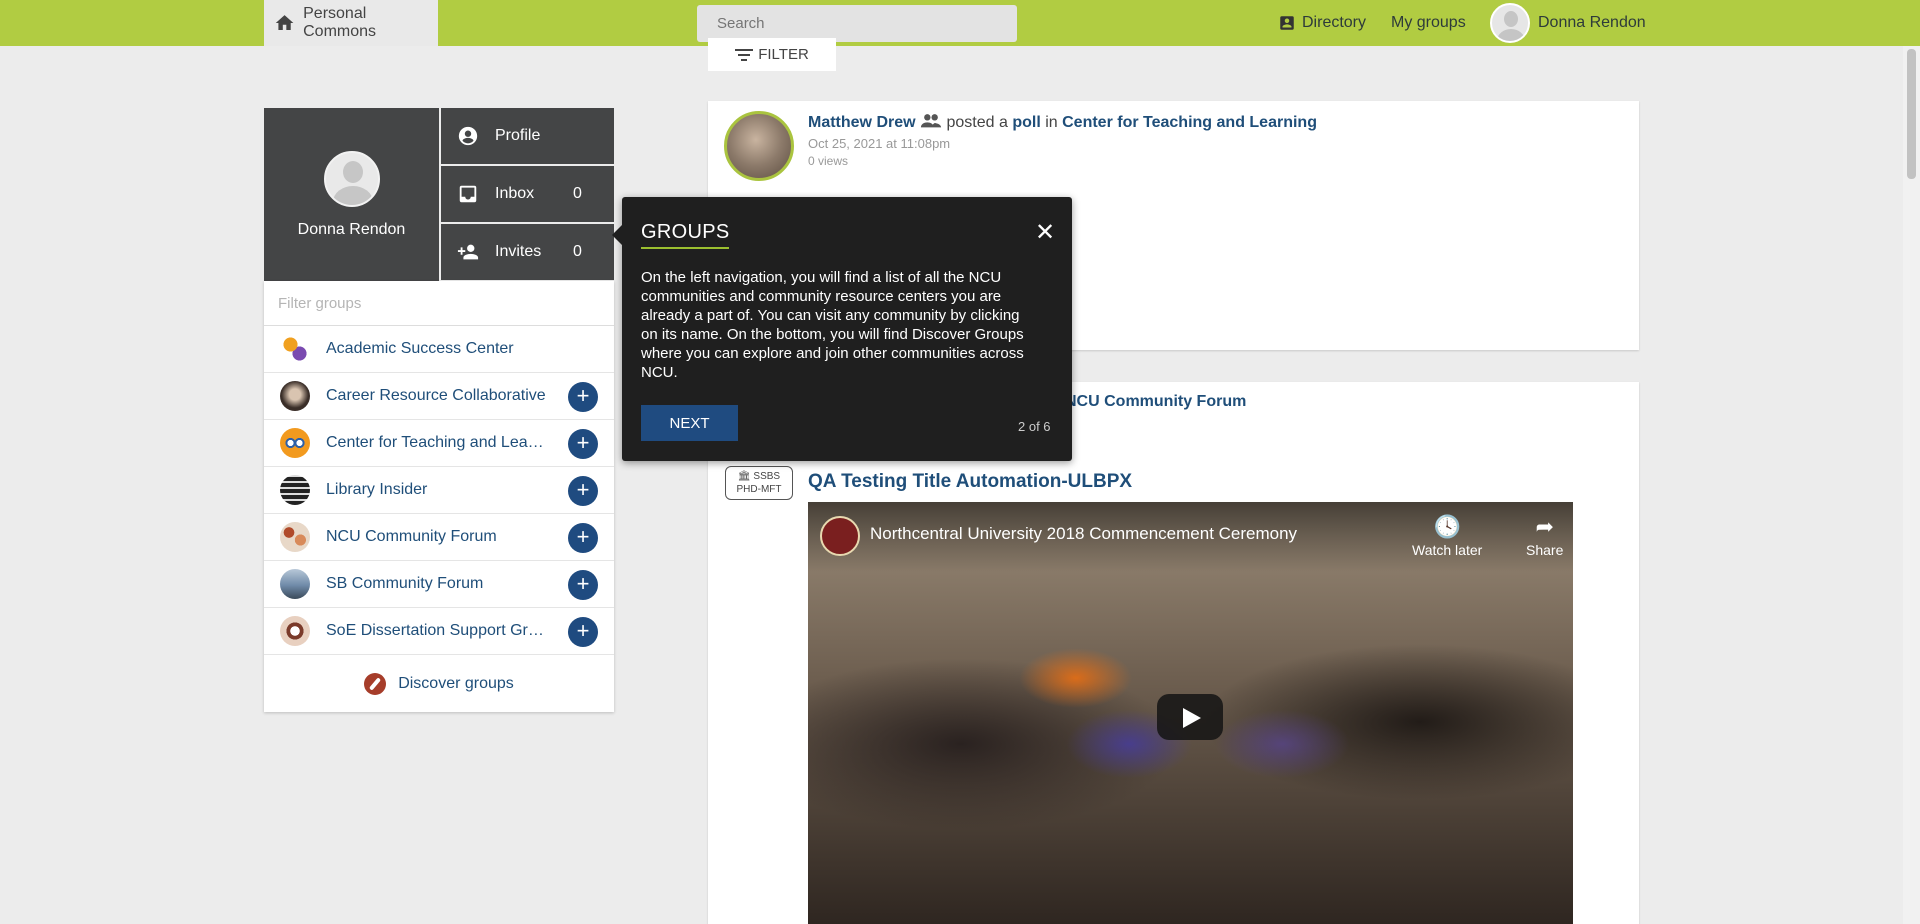  What do you see at coordinates (879, 143) in the screenshot?
I see `post-date: Oct 25, 2021 at 11:08pm` at bounding box center [879, 143].